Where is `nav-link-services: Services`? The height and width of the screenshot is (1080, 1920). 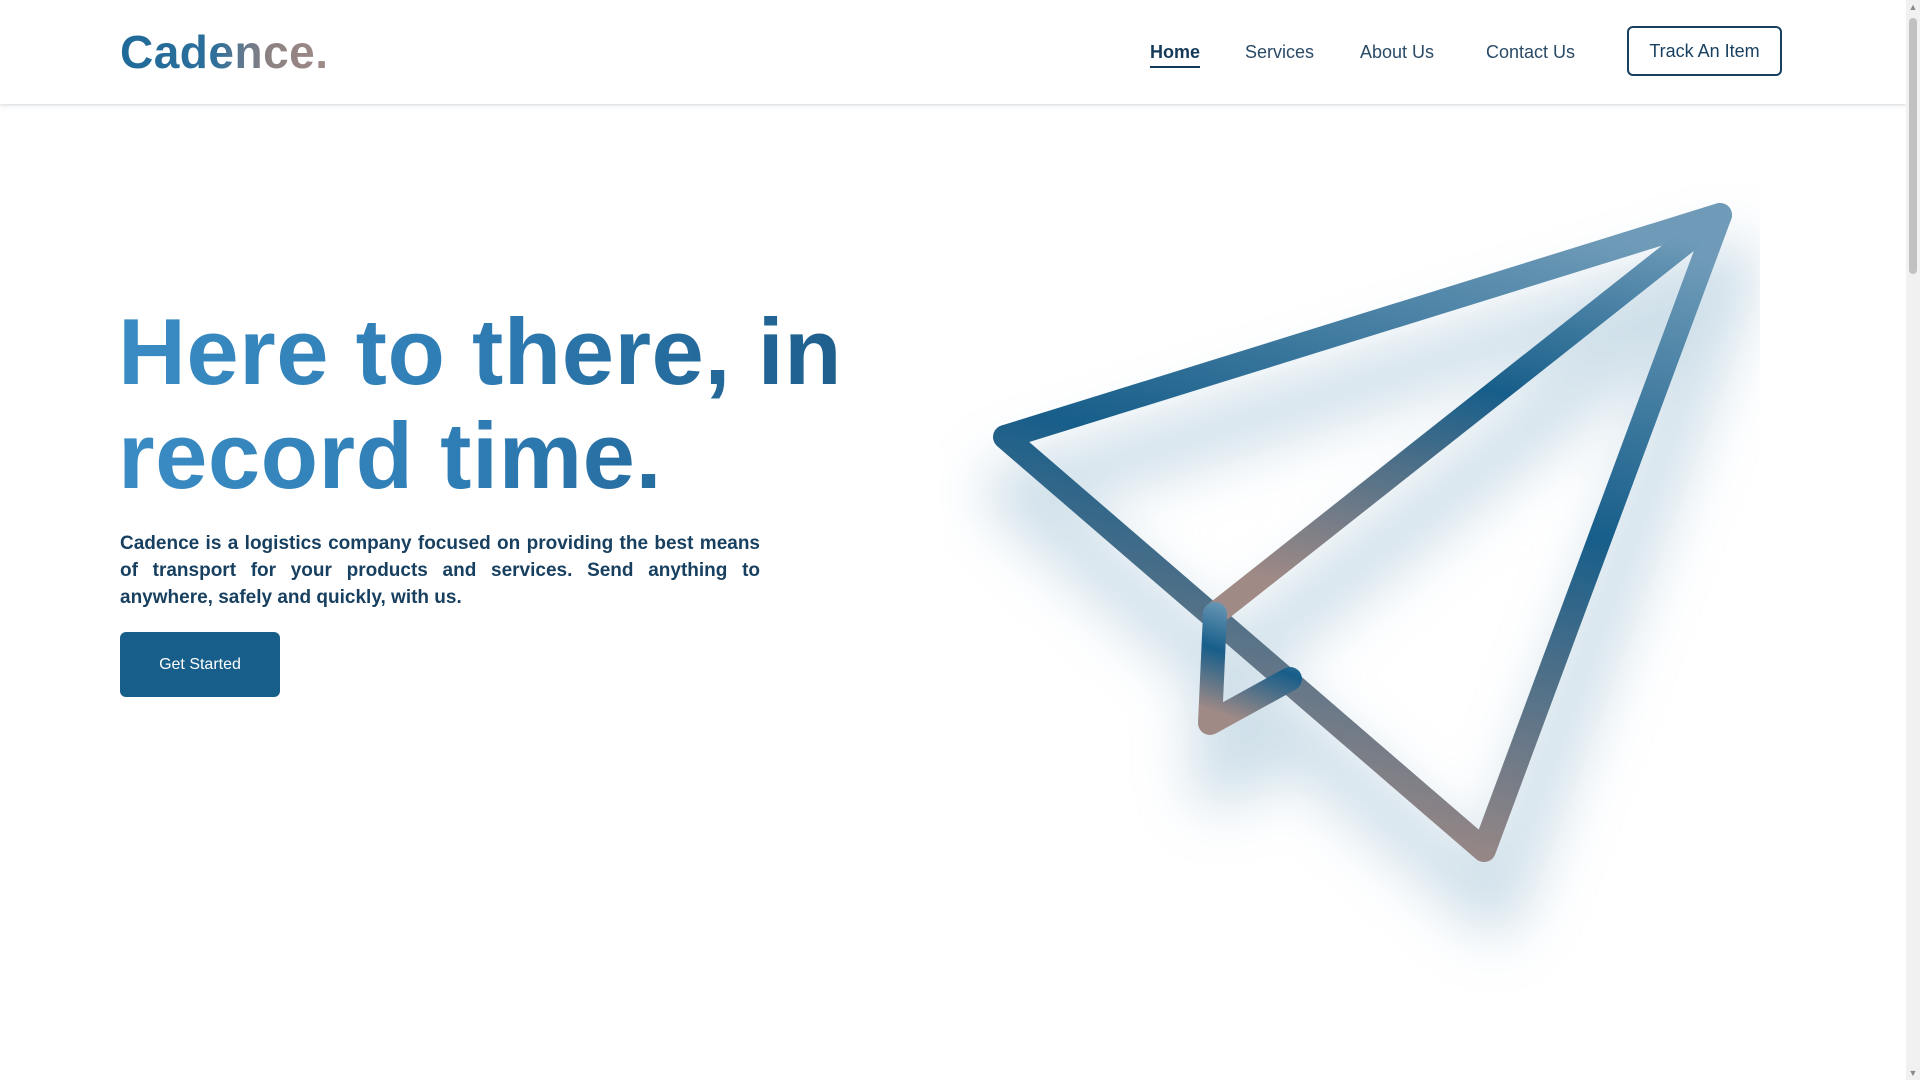
nav-link-services: Services is located at coordinates (1279, 52).